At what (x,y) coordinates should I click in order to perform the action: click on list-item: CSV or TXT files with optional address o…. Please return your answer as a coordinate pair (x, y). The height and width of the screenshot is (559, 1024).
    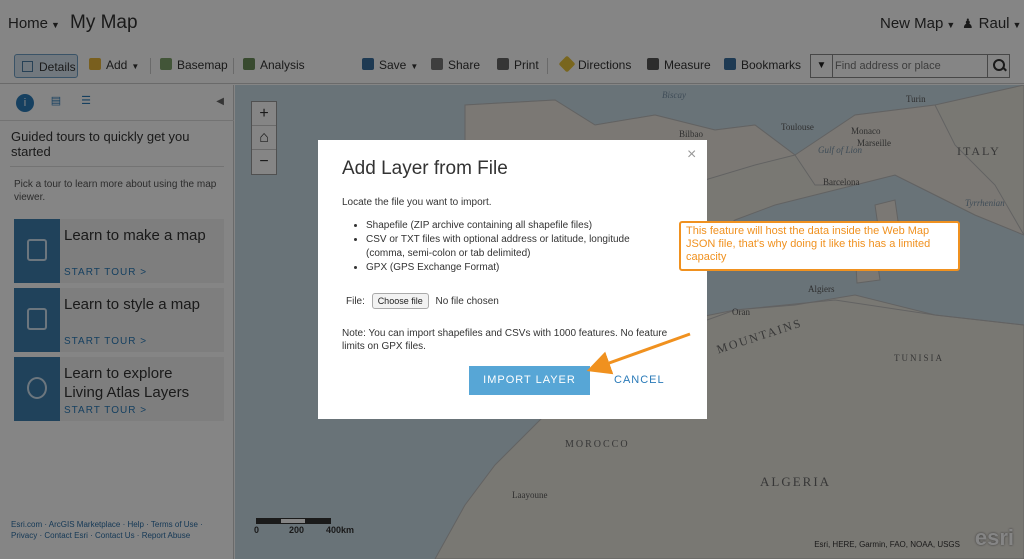
    Looking at the image, I should click on (516, 247).